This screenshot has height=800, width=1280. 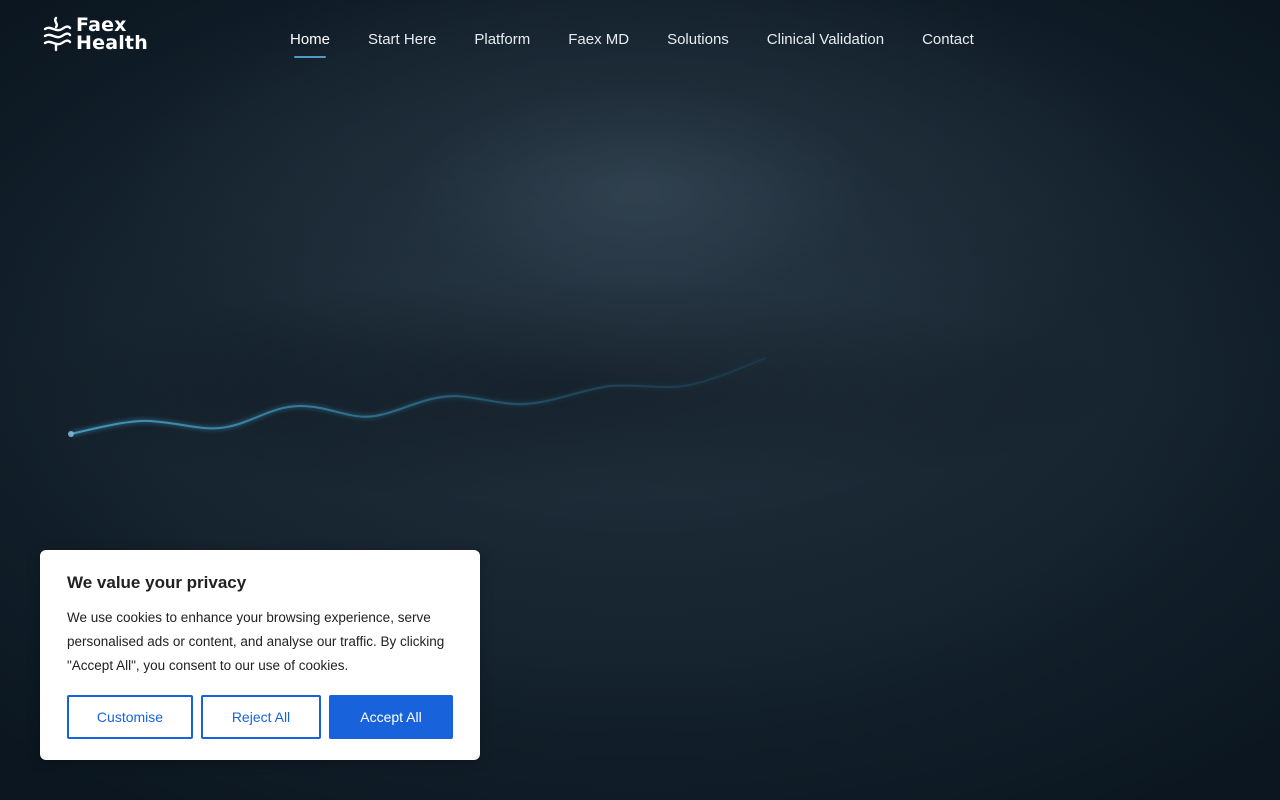 What do you see at coordinates (57, 34) in the screenshot?
I see `wave-logo-icon` at bounding box center [57, 34].